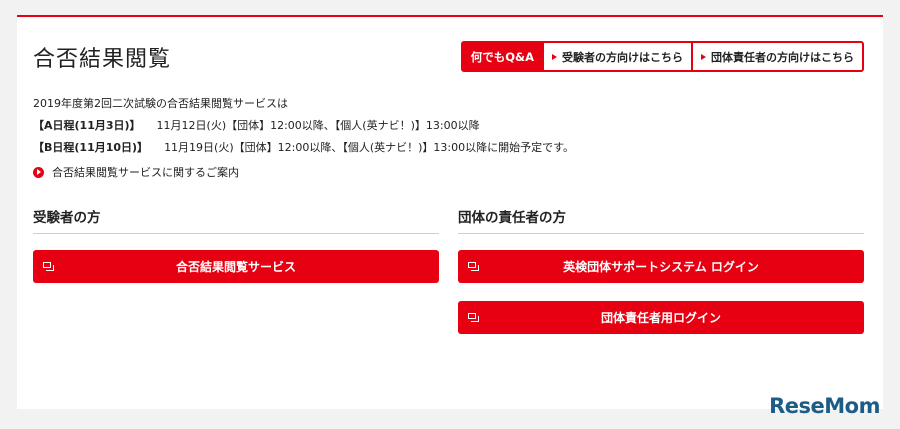 The image size is (900, 429). I want to click on schedule-b-label: 【B日程(11月10日)】, so click(91, 147).